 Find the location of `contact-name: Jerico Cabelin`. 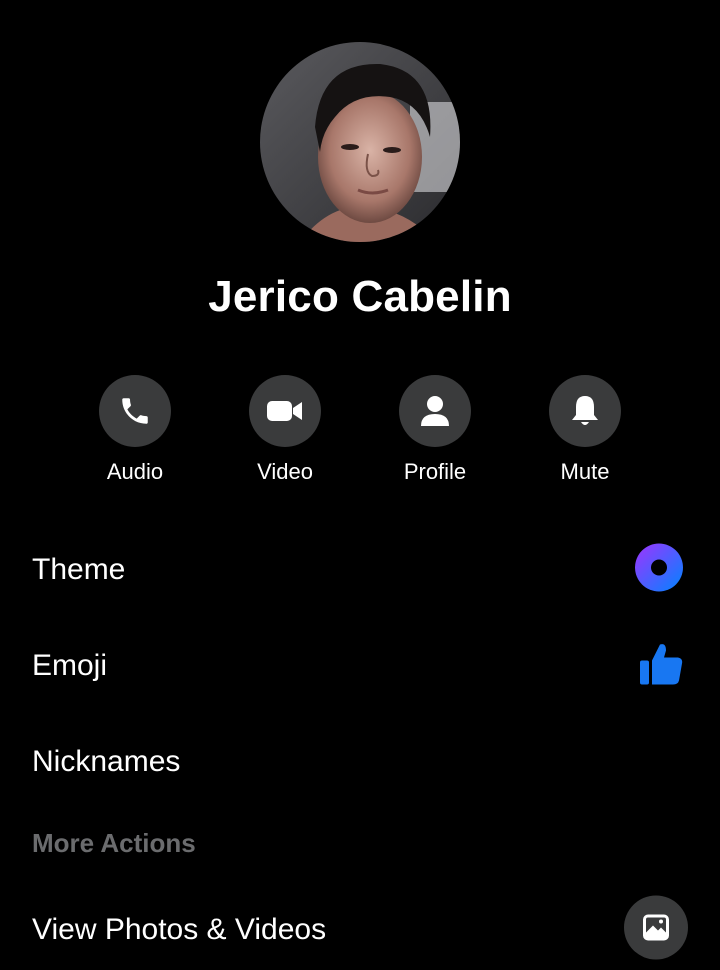

contact-name: Jerico Cabelin is located at coordinates (360, 296).